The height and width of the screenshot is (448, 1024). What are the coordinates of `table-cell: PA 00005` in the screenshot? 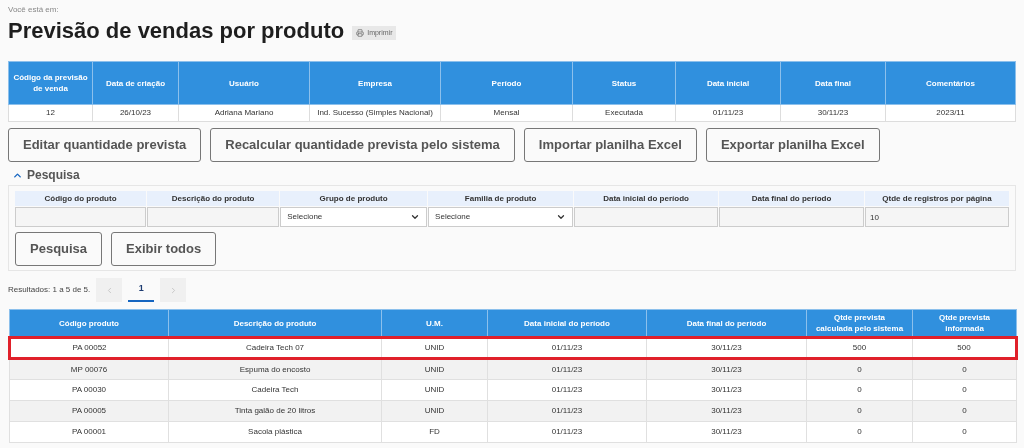 It's located at (89, 411).